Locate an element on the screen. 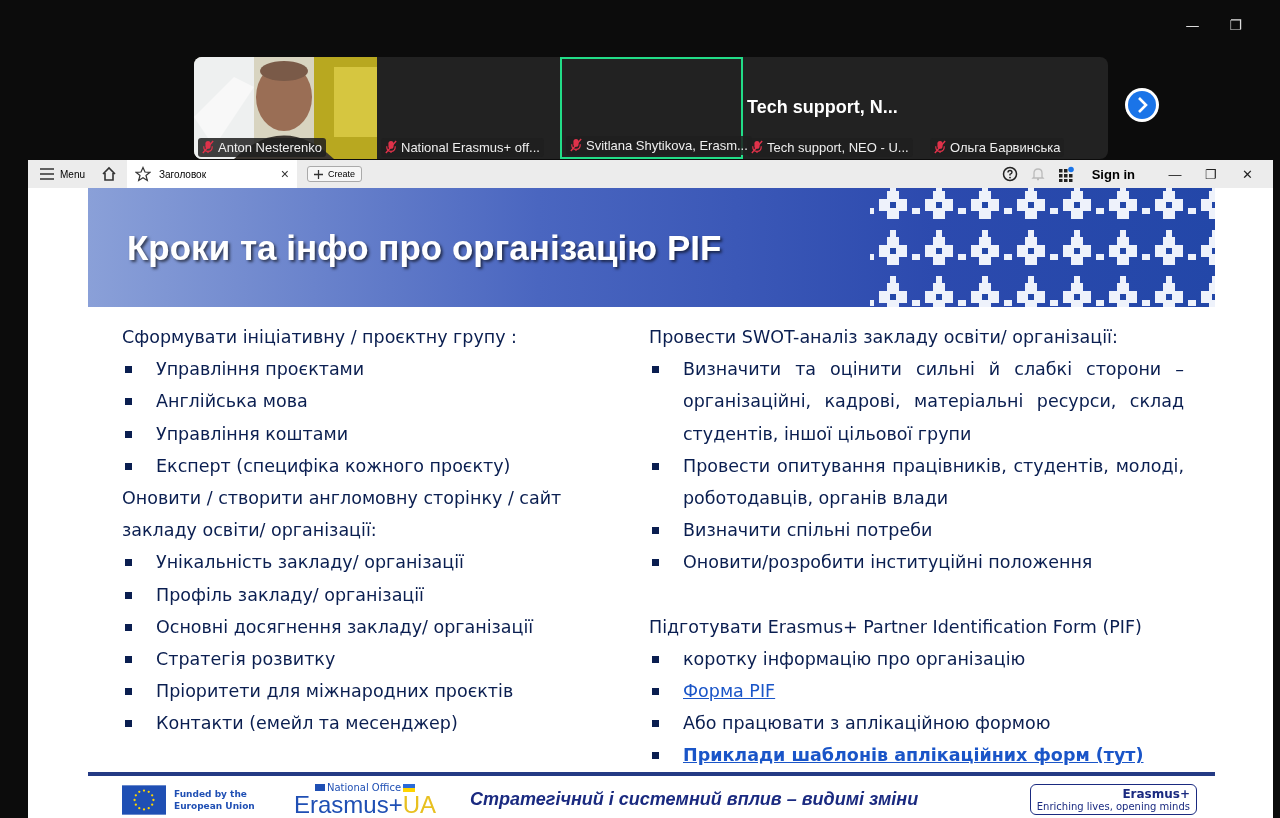  menu-icon is located at coordinates (47, 174).